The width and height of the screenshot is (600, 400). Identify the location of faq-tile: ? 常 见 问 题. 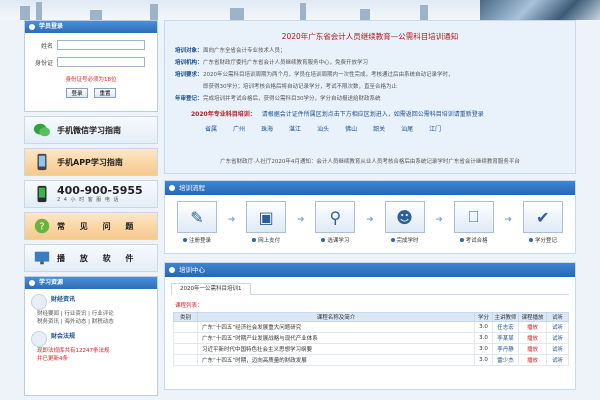
(91, 226).